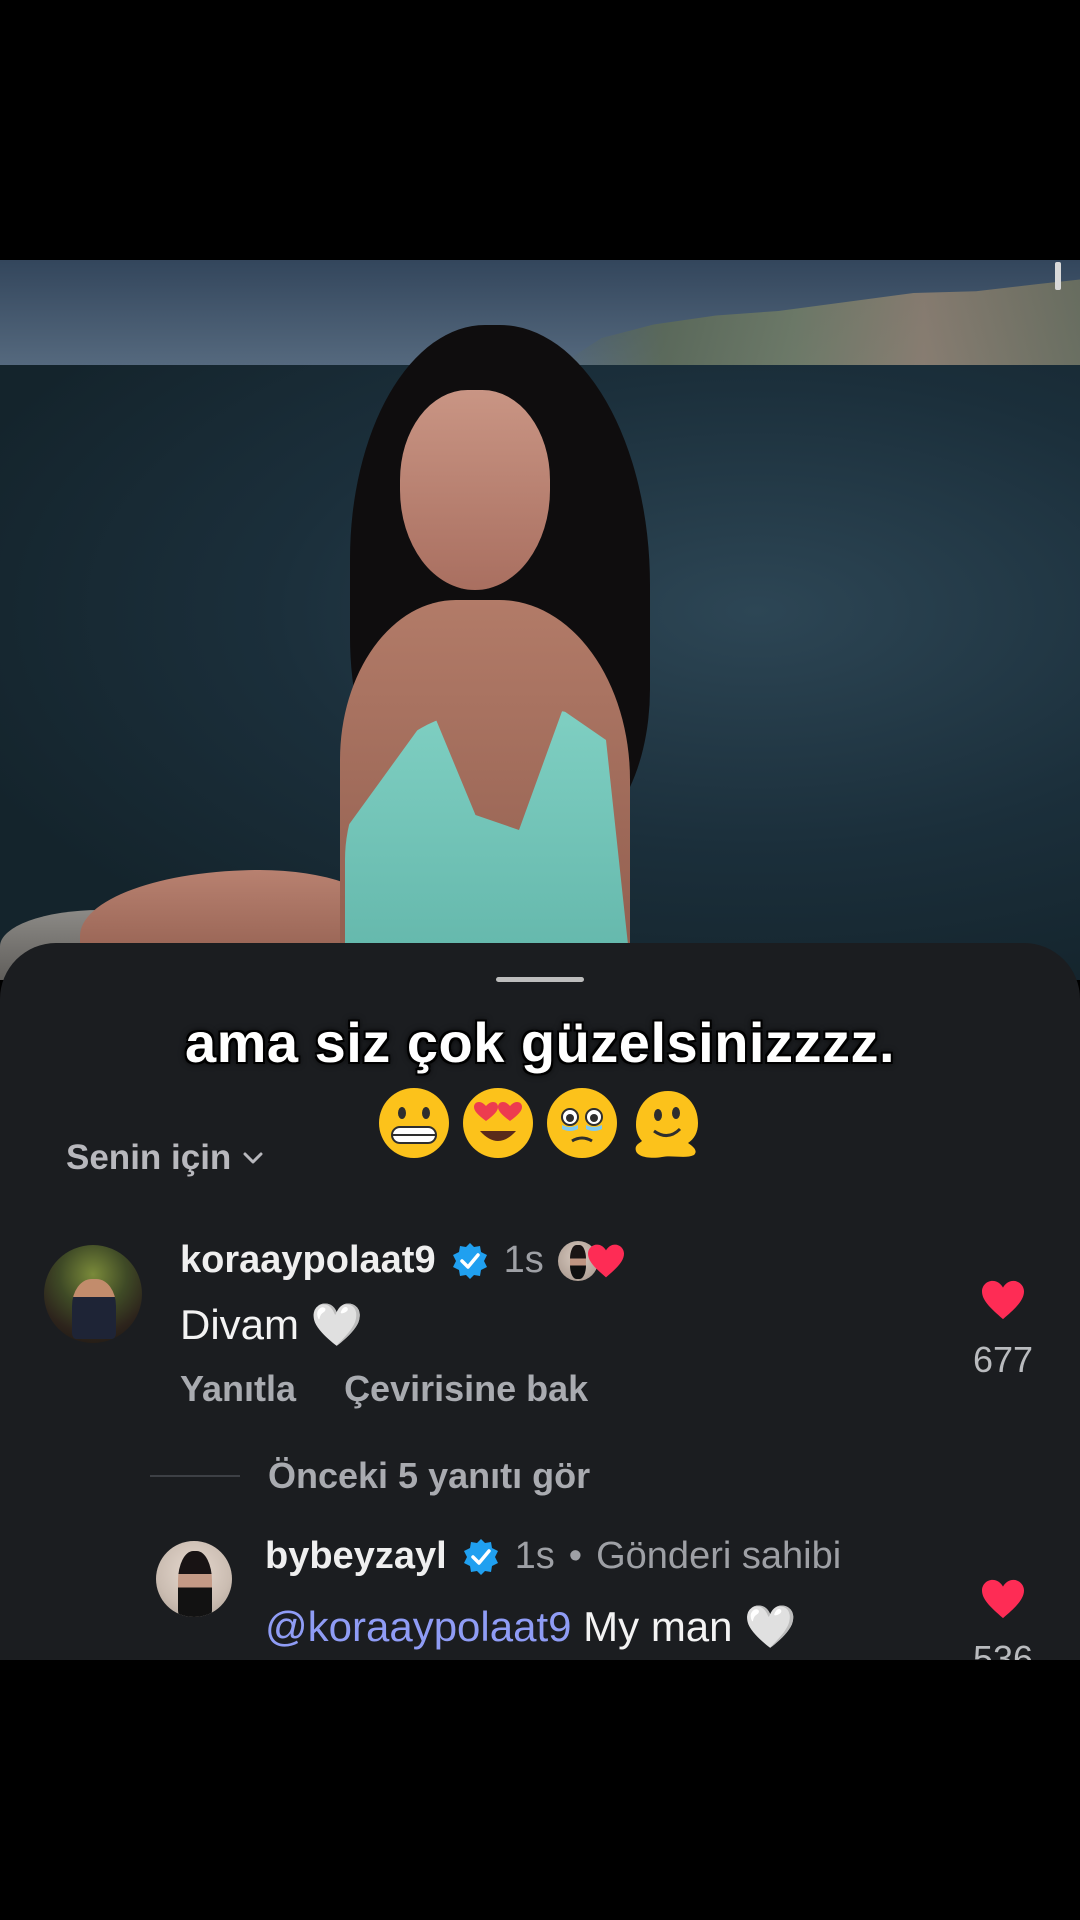 The width and height of the screenshot is (1080, 1920). I want to click on previous-replies-label: Önceki 5 yanıtı gör, so click(429, 1475).